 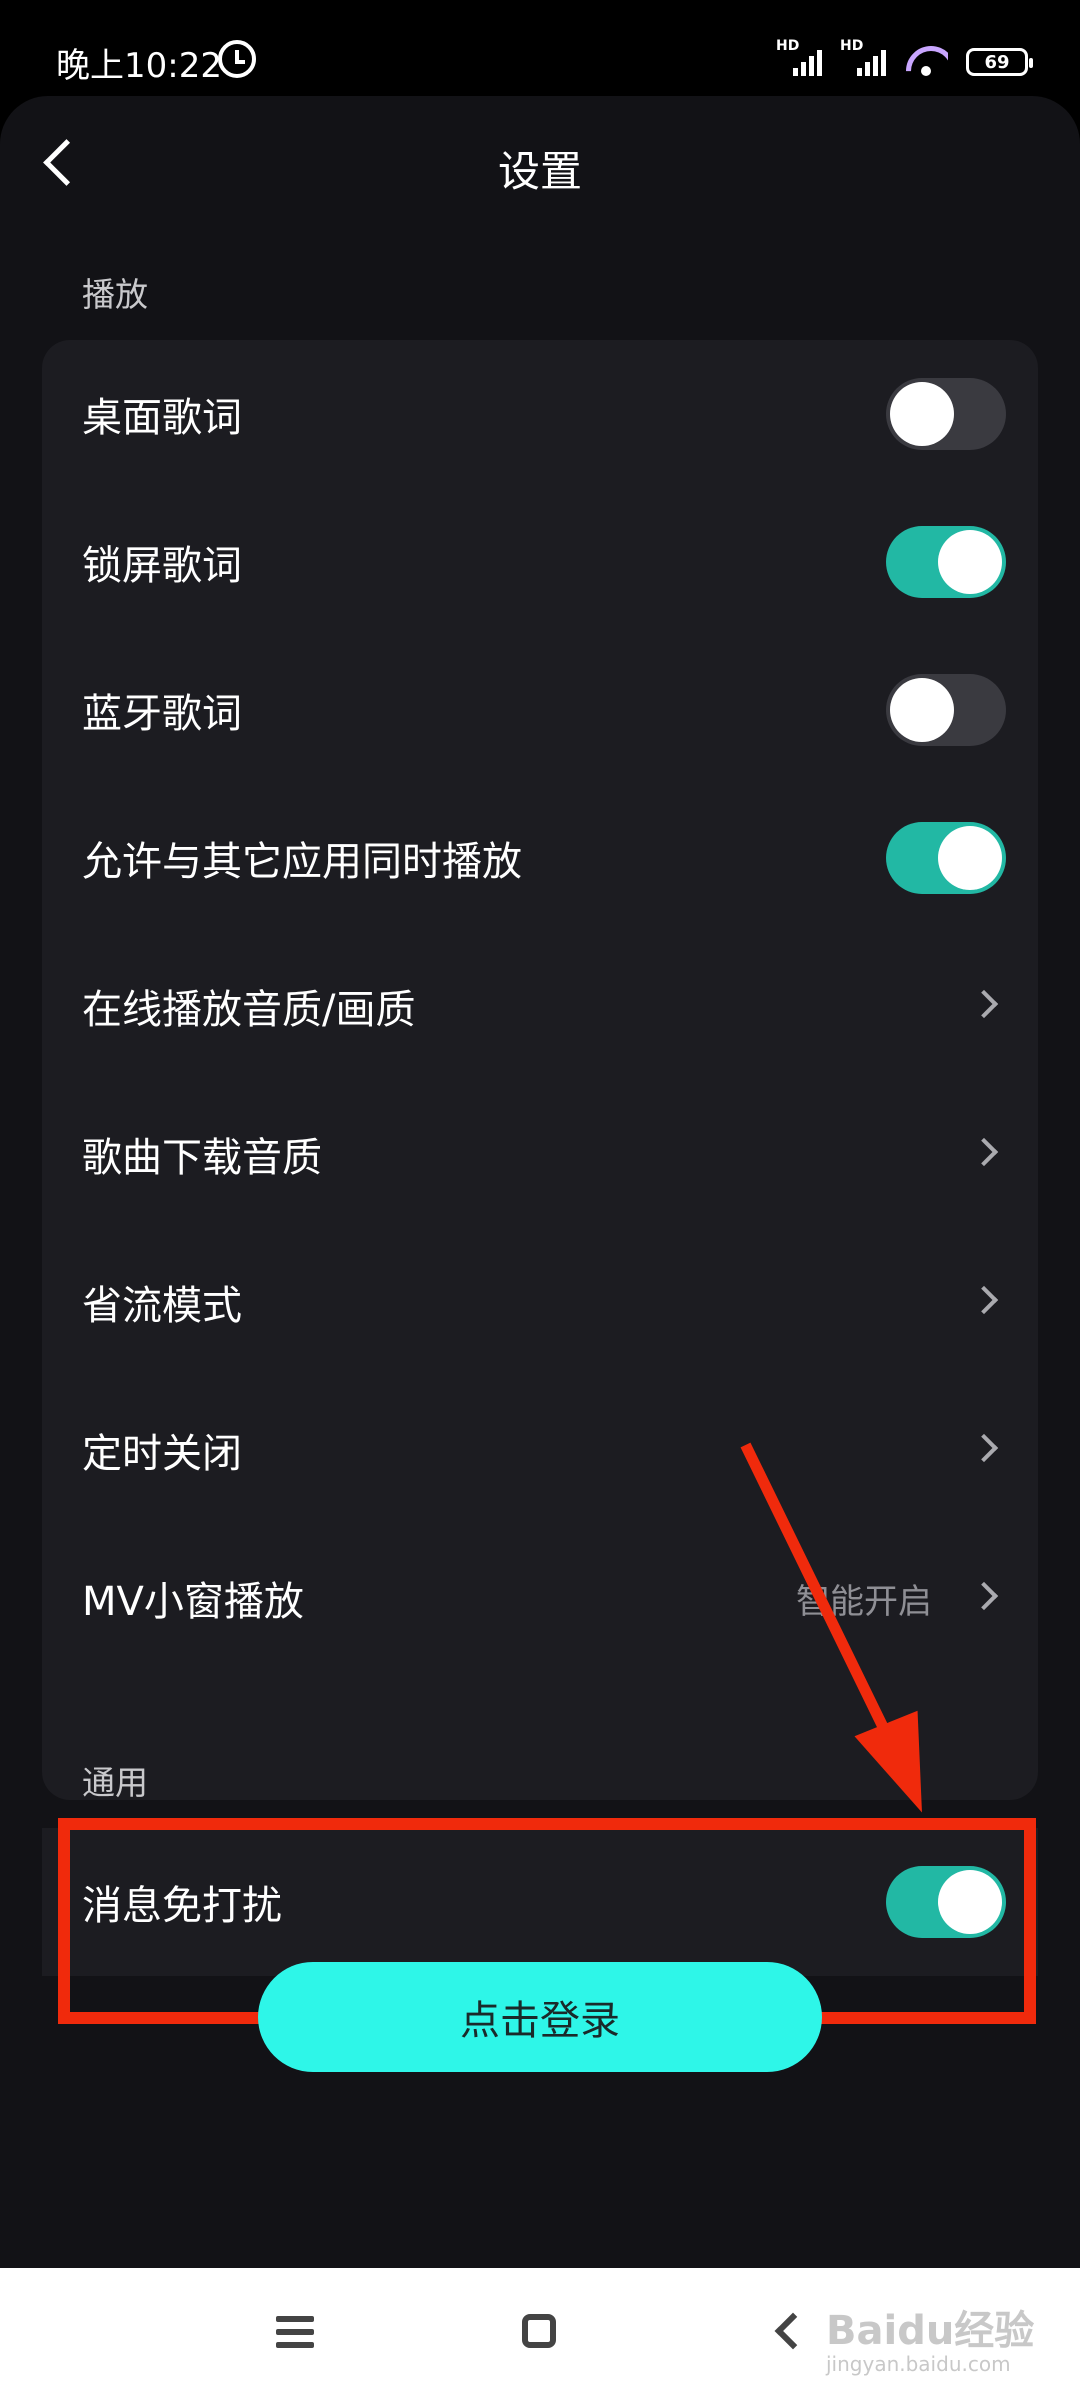 What do you see at coordinates (162, 714) in the screenshot?
I see `setting-label: 蓝牙歌词` at bounding box center [162, 714].